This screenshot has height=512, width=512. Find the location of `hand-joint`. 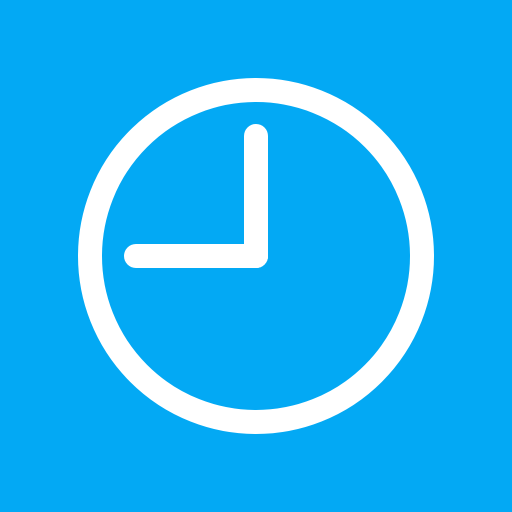

hand-joint is located at coordinates (256, 256).